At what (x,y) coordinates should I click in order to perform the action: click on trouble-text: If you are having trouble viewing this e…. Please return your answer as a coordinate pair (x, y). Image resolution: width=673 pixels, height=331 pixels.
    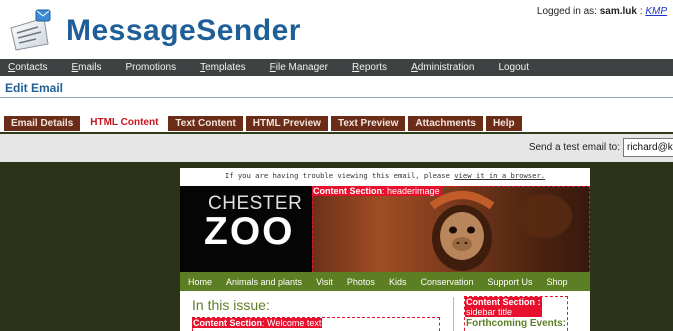
    Looking at the image, I should click on (337, 175).